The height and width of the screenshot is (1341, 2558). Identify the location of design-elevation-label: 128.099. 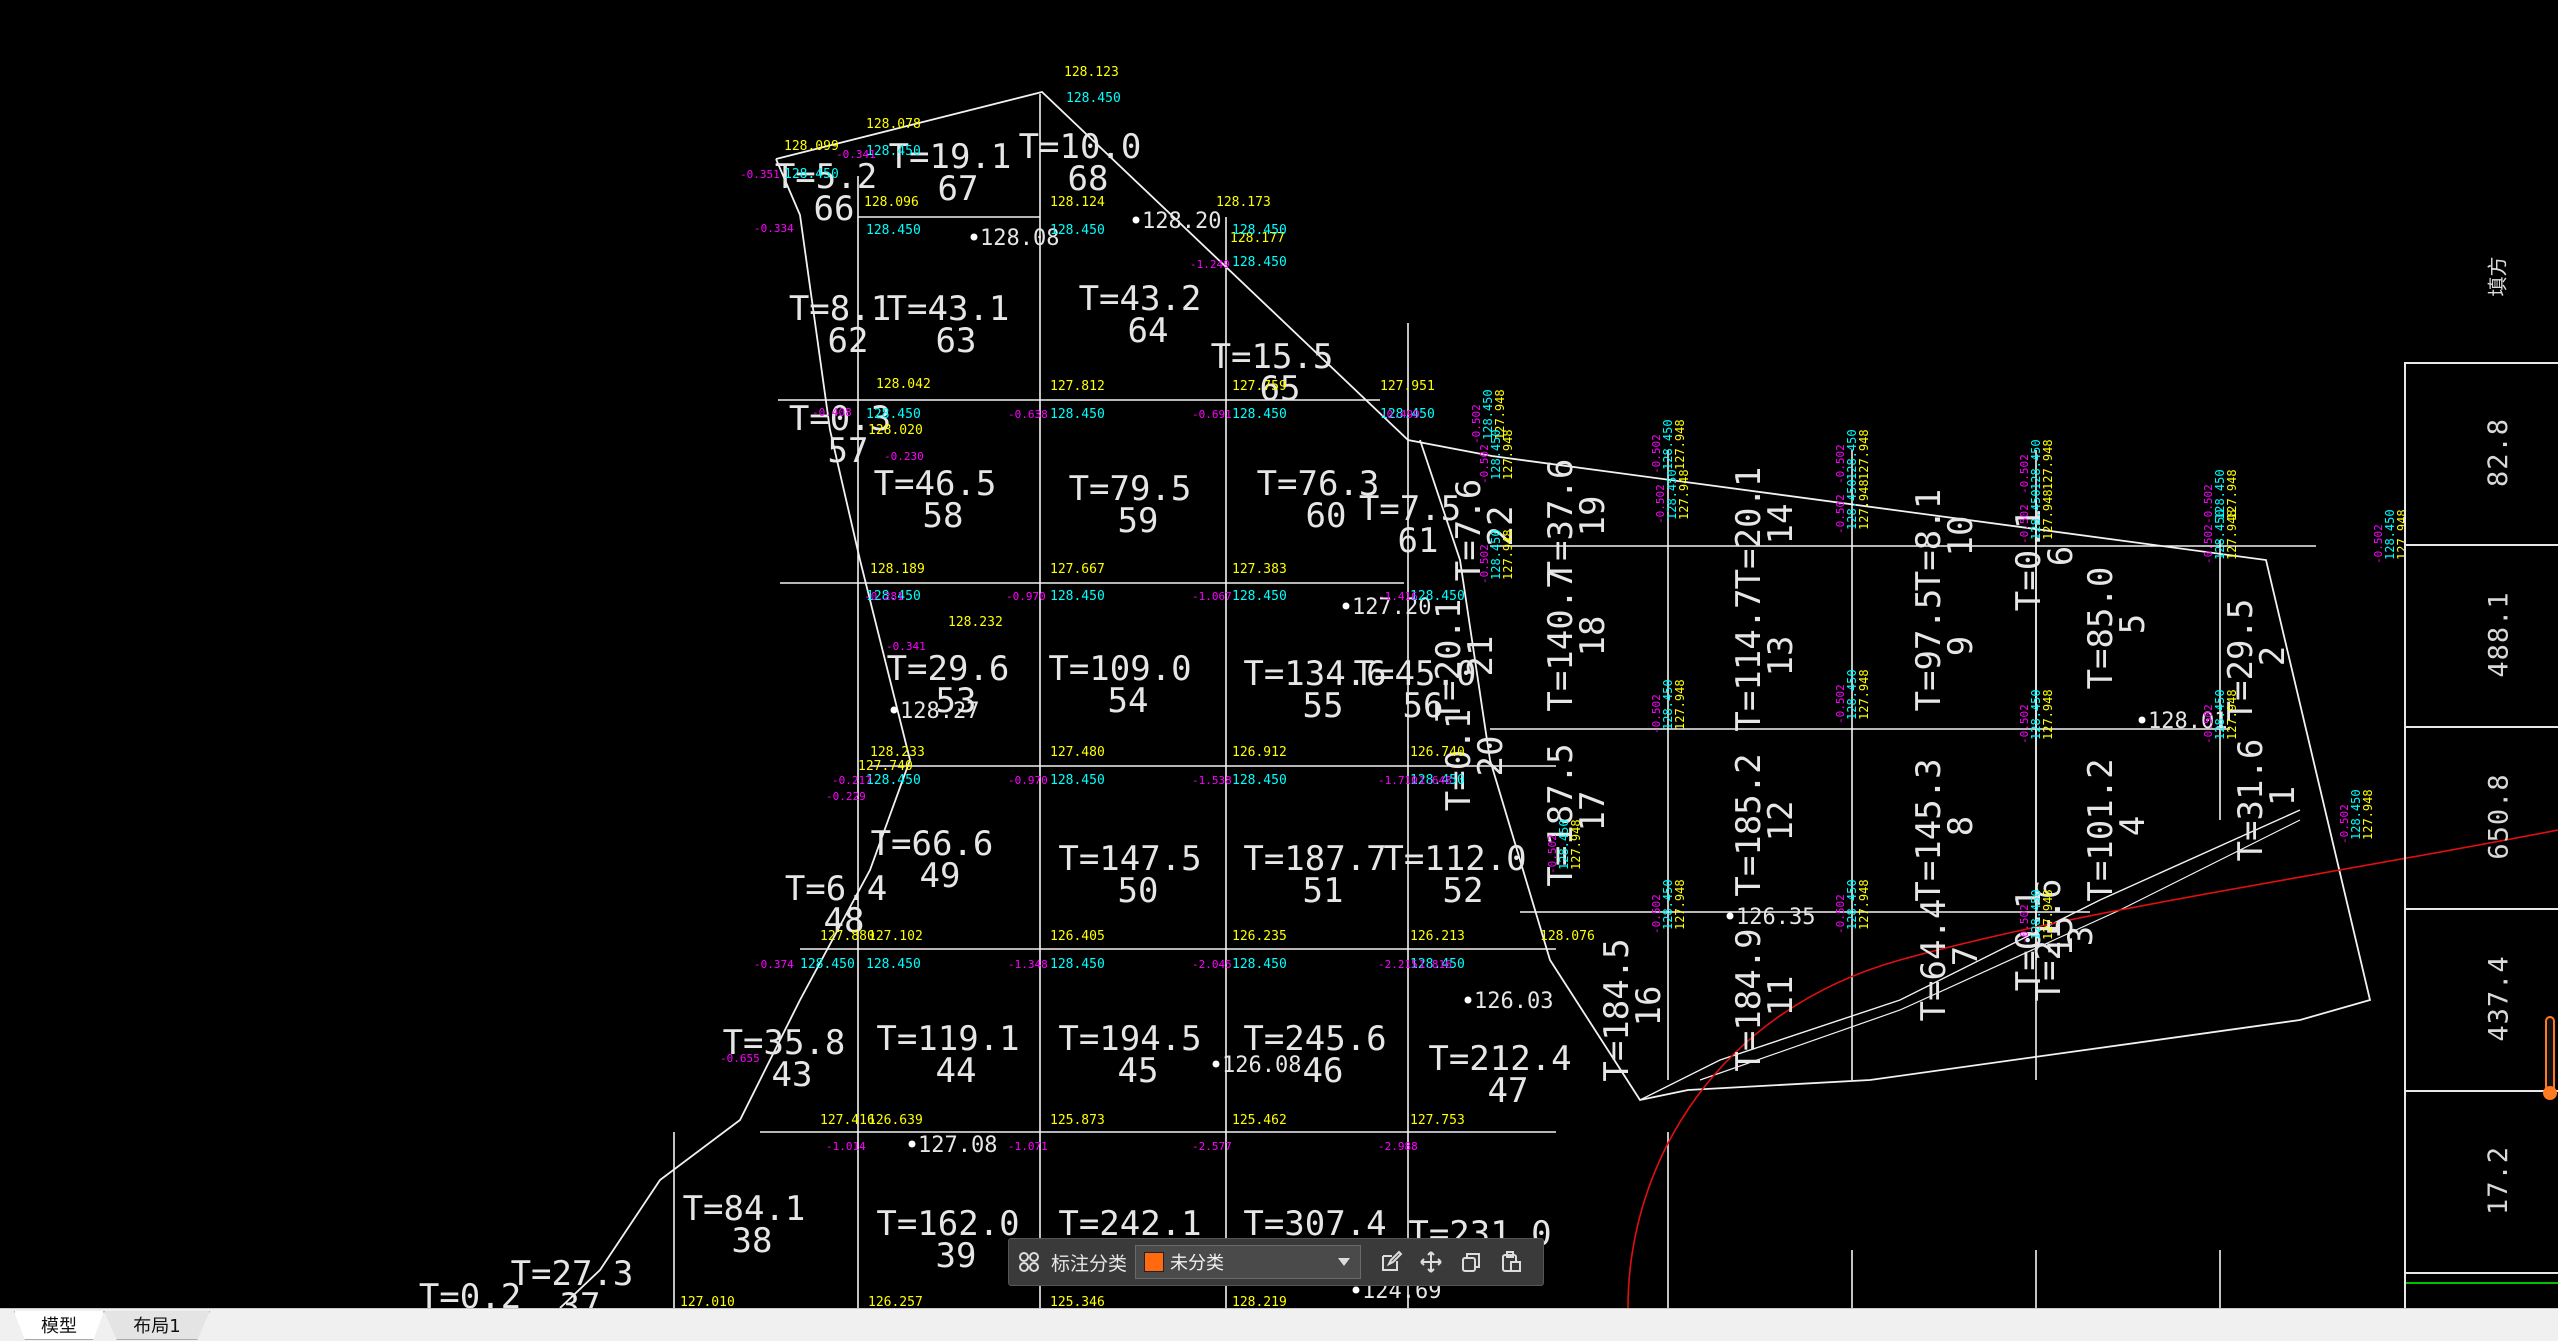
(811, 146).